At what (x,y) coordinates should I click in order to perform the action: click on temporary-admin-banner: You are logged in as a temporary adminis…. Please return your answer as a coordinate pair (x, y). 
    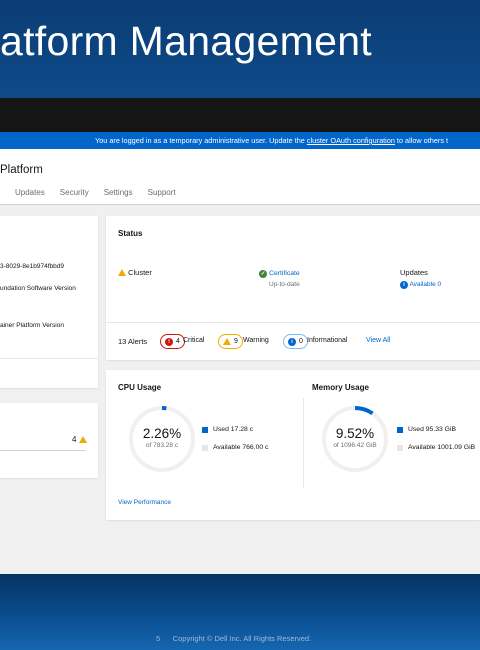
    Looking at the image, I should click on (240, 140).